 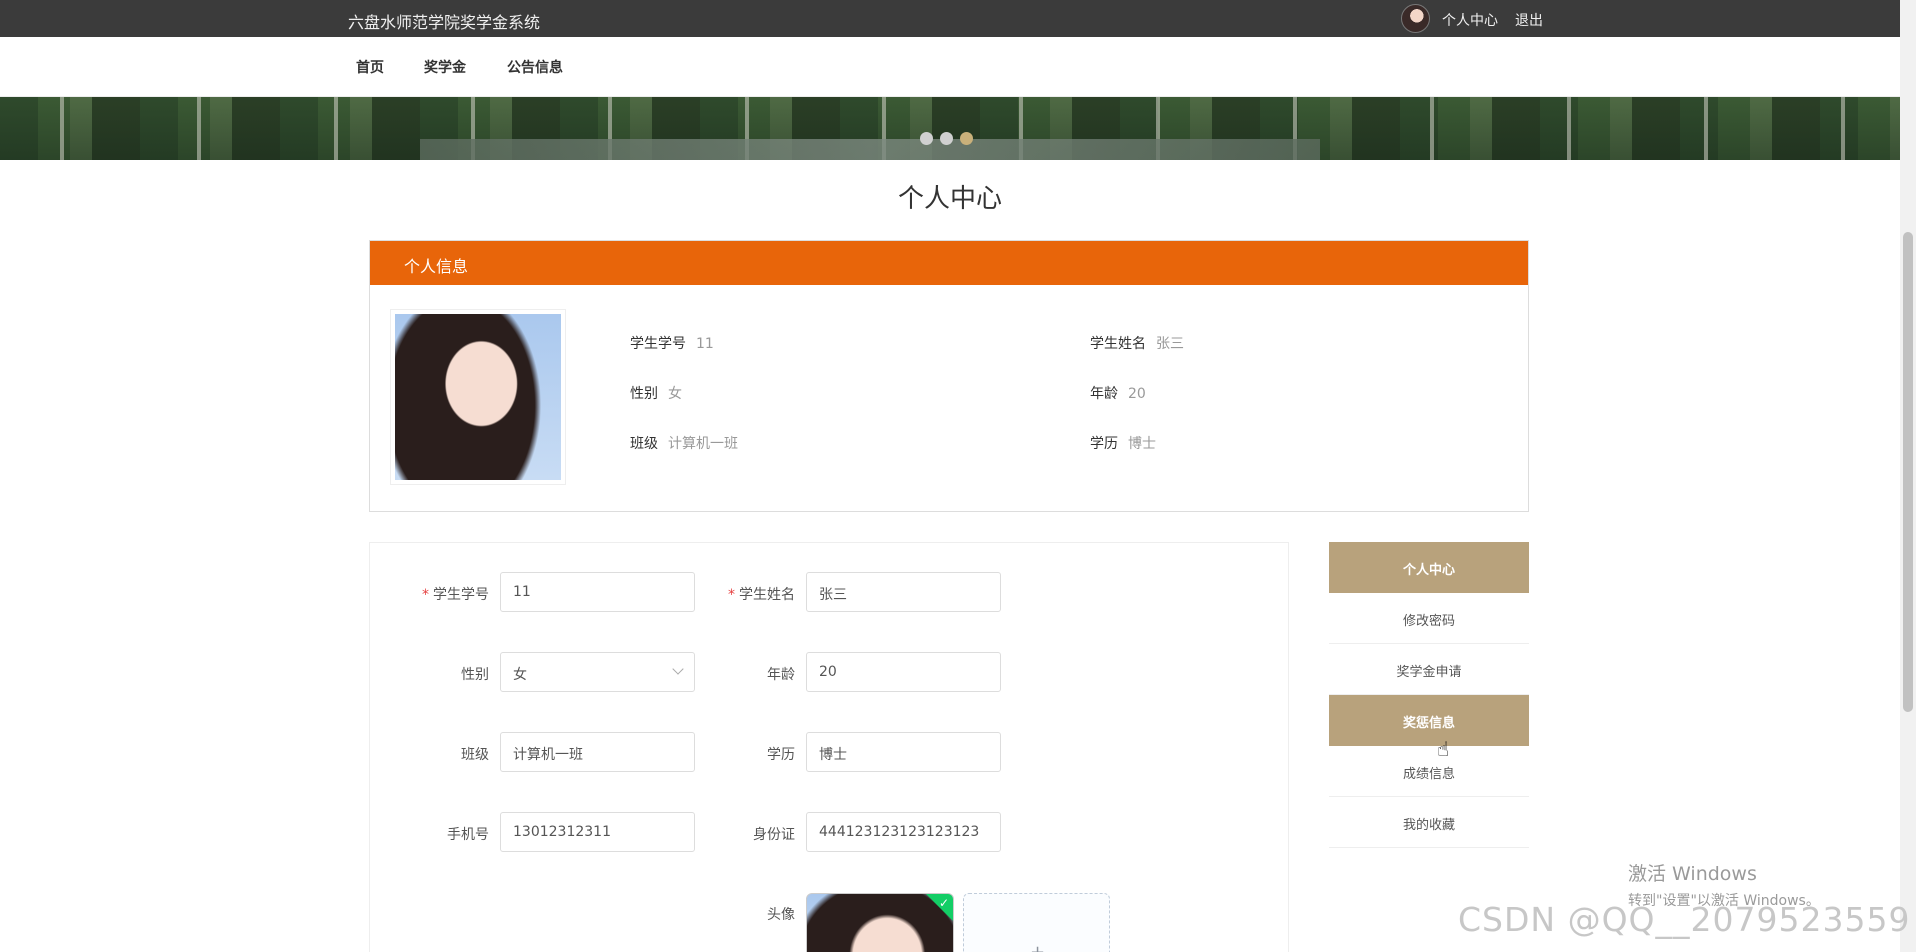 I want to click on gender-label: 性别, so click(x=475, y=675).